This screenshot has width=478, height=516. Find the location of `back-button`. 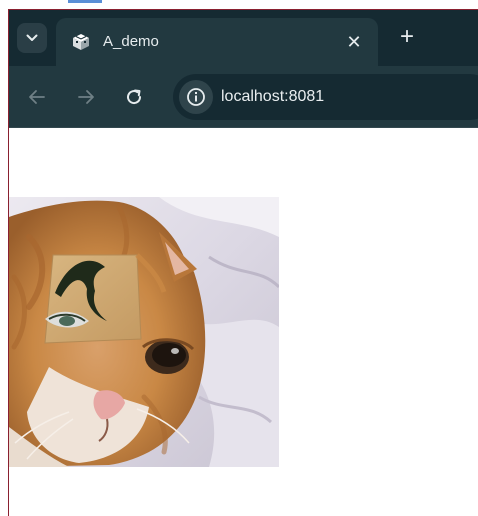

back-button is located at coordinates (37, 97).